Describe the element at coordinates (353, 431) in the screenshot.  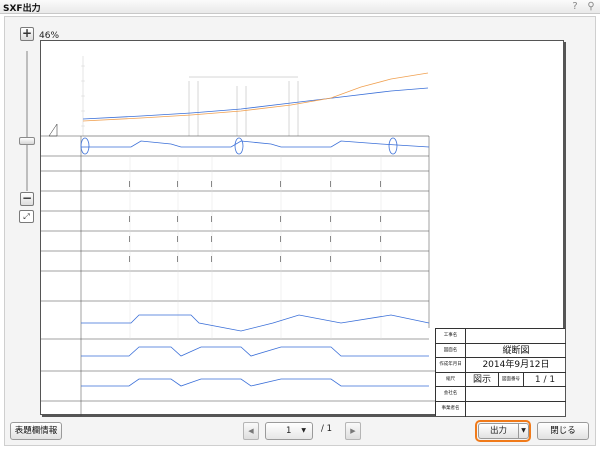
I see `next-page-button: ▶` at that location.